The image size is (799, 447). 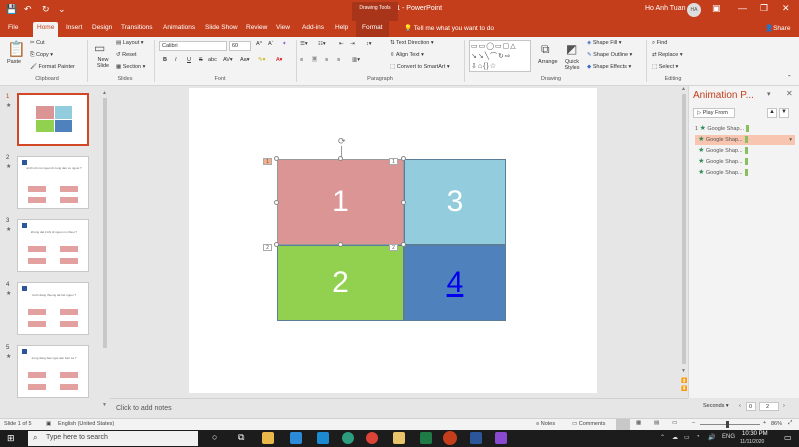 What do you see at coordinates (201, 60) in the screenshot?
I see `strikethrough-button: S` at bounding box center [201, 60].